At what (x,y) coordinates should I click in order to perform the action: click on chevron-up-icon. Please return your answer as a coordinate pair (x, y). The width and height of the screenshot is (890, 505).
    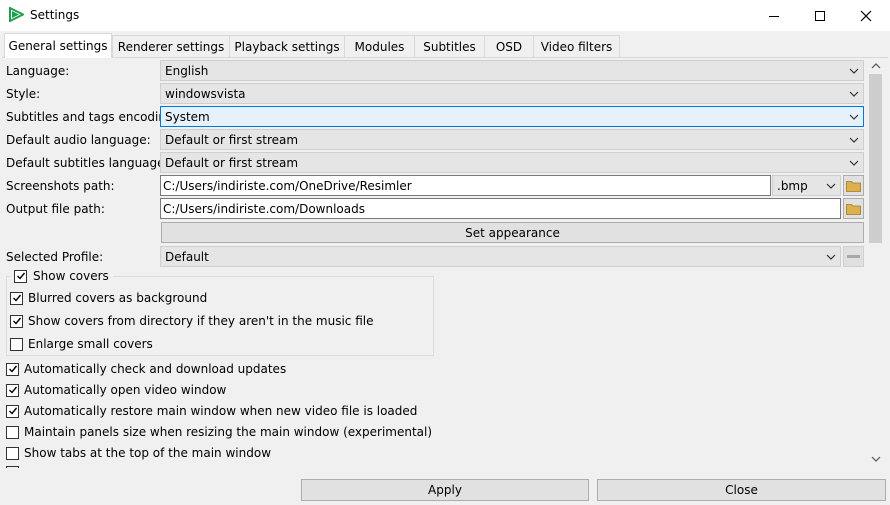
    Looking at the image, I should click on (875, 66).